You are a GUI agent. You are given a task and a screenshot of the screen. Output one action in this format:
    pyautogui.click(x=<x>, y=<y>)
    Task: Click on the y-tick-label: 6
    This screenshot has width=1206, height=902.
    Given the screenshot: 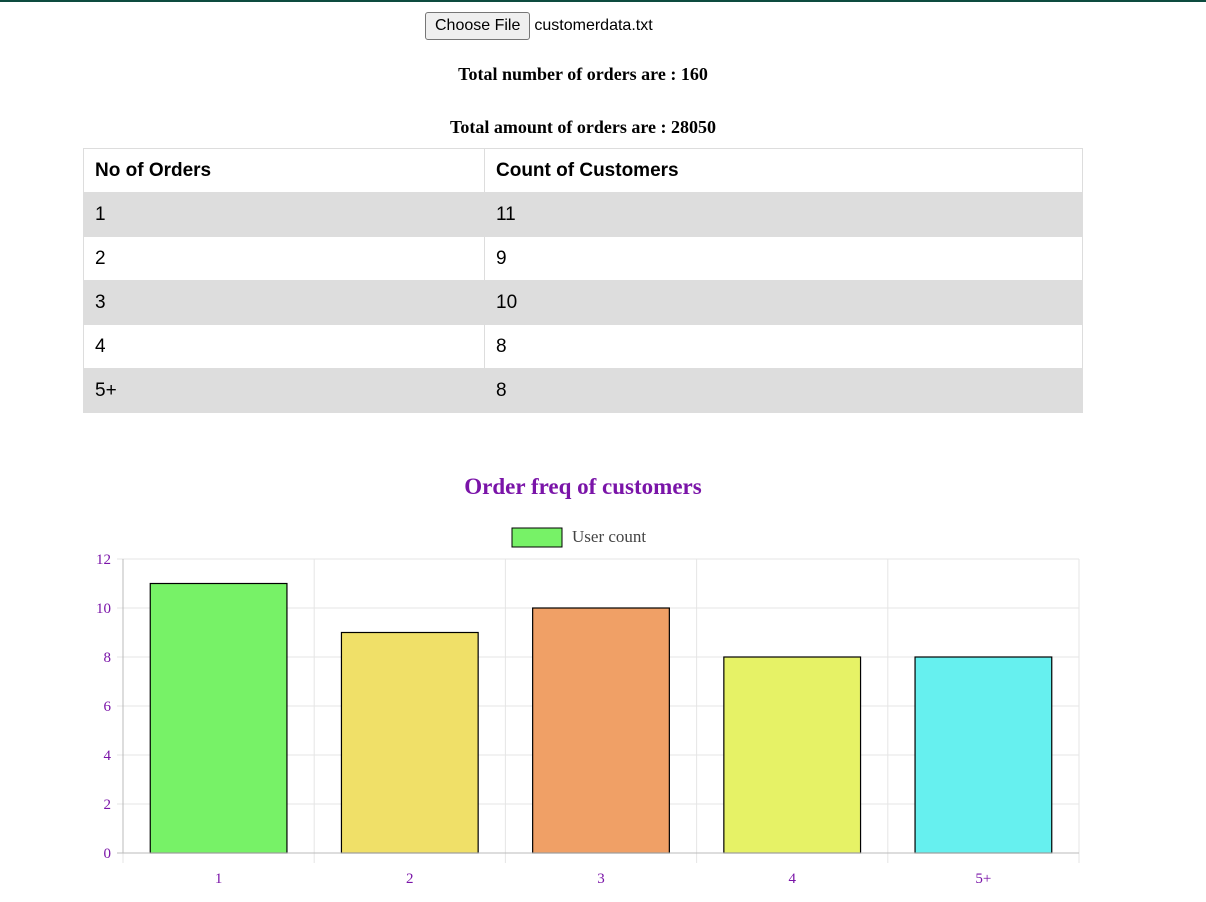 What is the action you would take?
    pyautogui.click(x=108, y=707)
    